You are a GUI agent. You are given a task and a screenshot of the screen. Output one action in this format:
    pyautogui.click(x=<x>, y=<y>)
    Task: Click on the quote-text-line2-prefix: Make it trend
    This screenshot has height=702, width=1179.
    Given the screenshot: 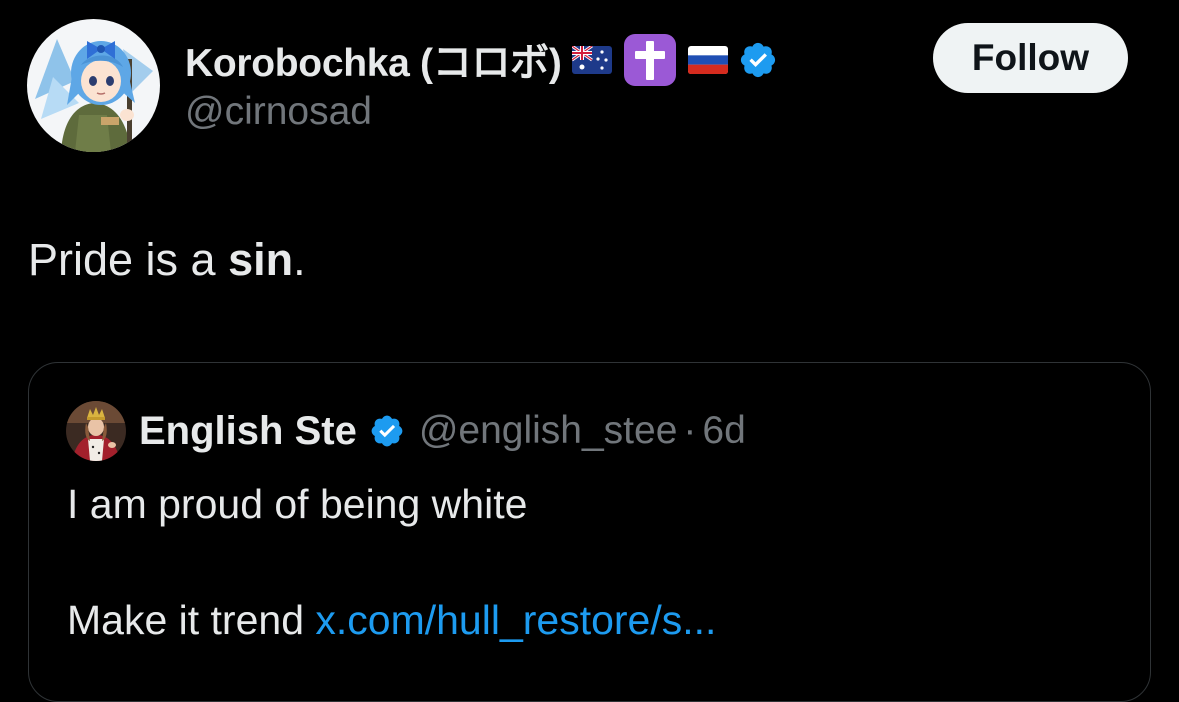 What is the action you would take?
    pyautogui.click(x=191, y=620)
    